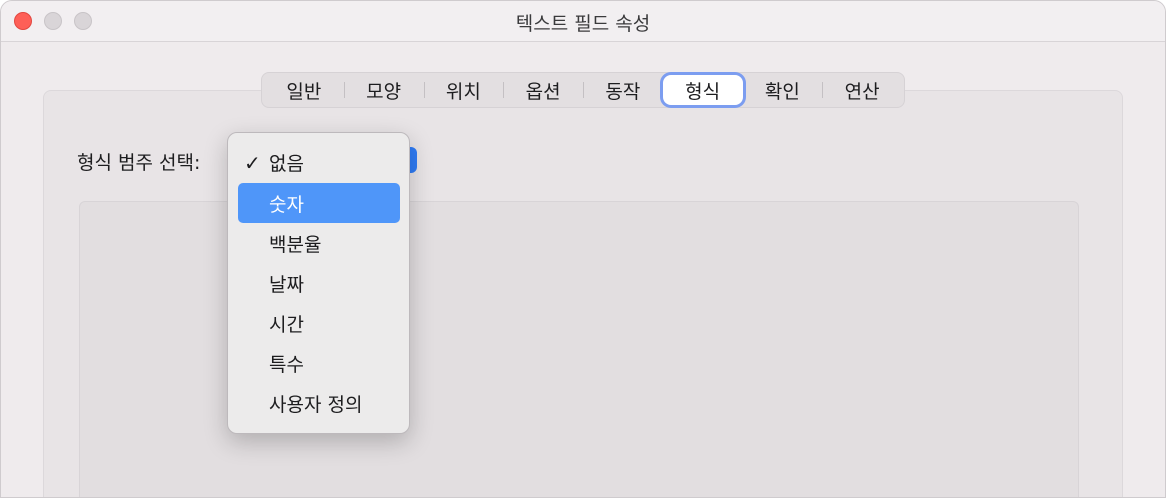  What do you see at coordinates (543, 90) in the screenshot?
I see `tab-options: 옵션` at bounding box center [543, 90].